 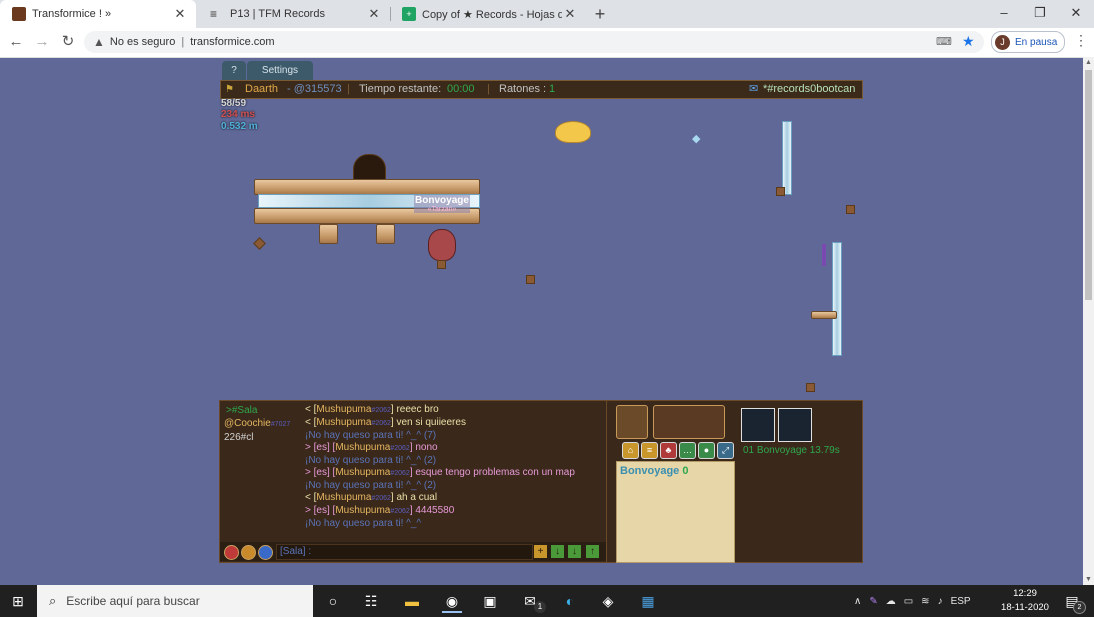 I want to click on new-tab-button: +, so click(x=600, y=14).